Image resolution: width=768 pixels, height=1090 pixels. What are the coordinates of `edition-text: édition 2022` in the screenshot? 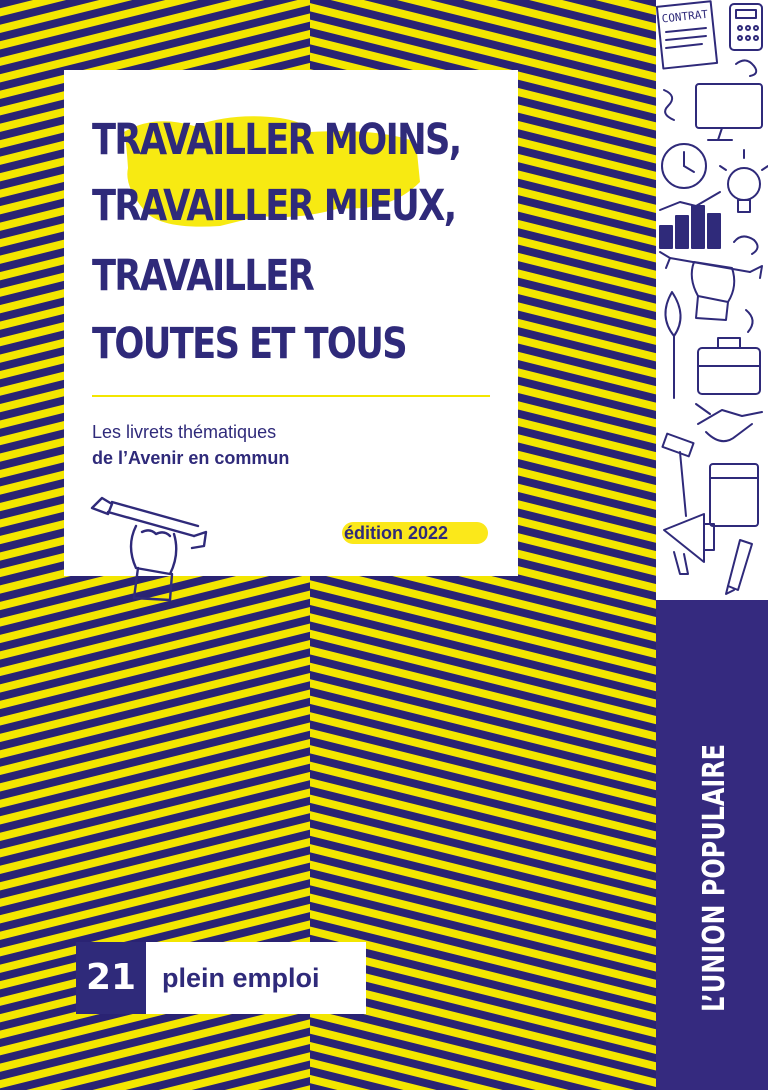 It's located at (396, 533).